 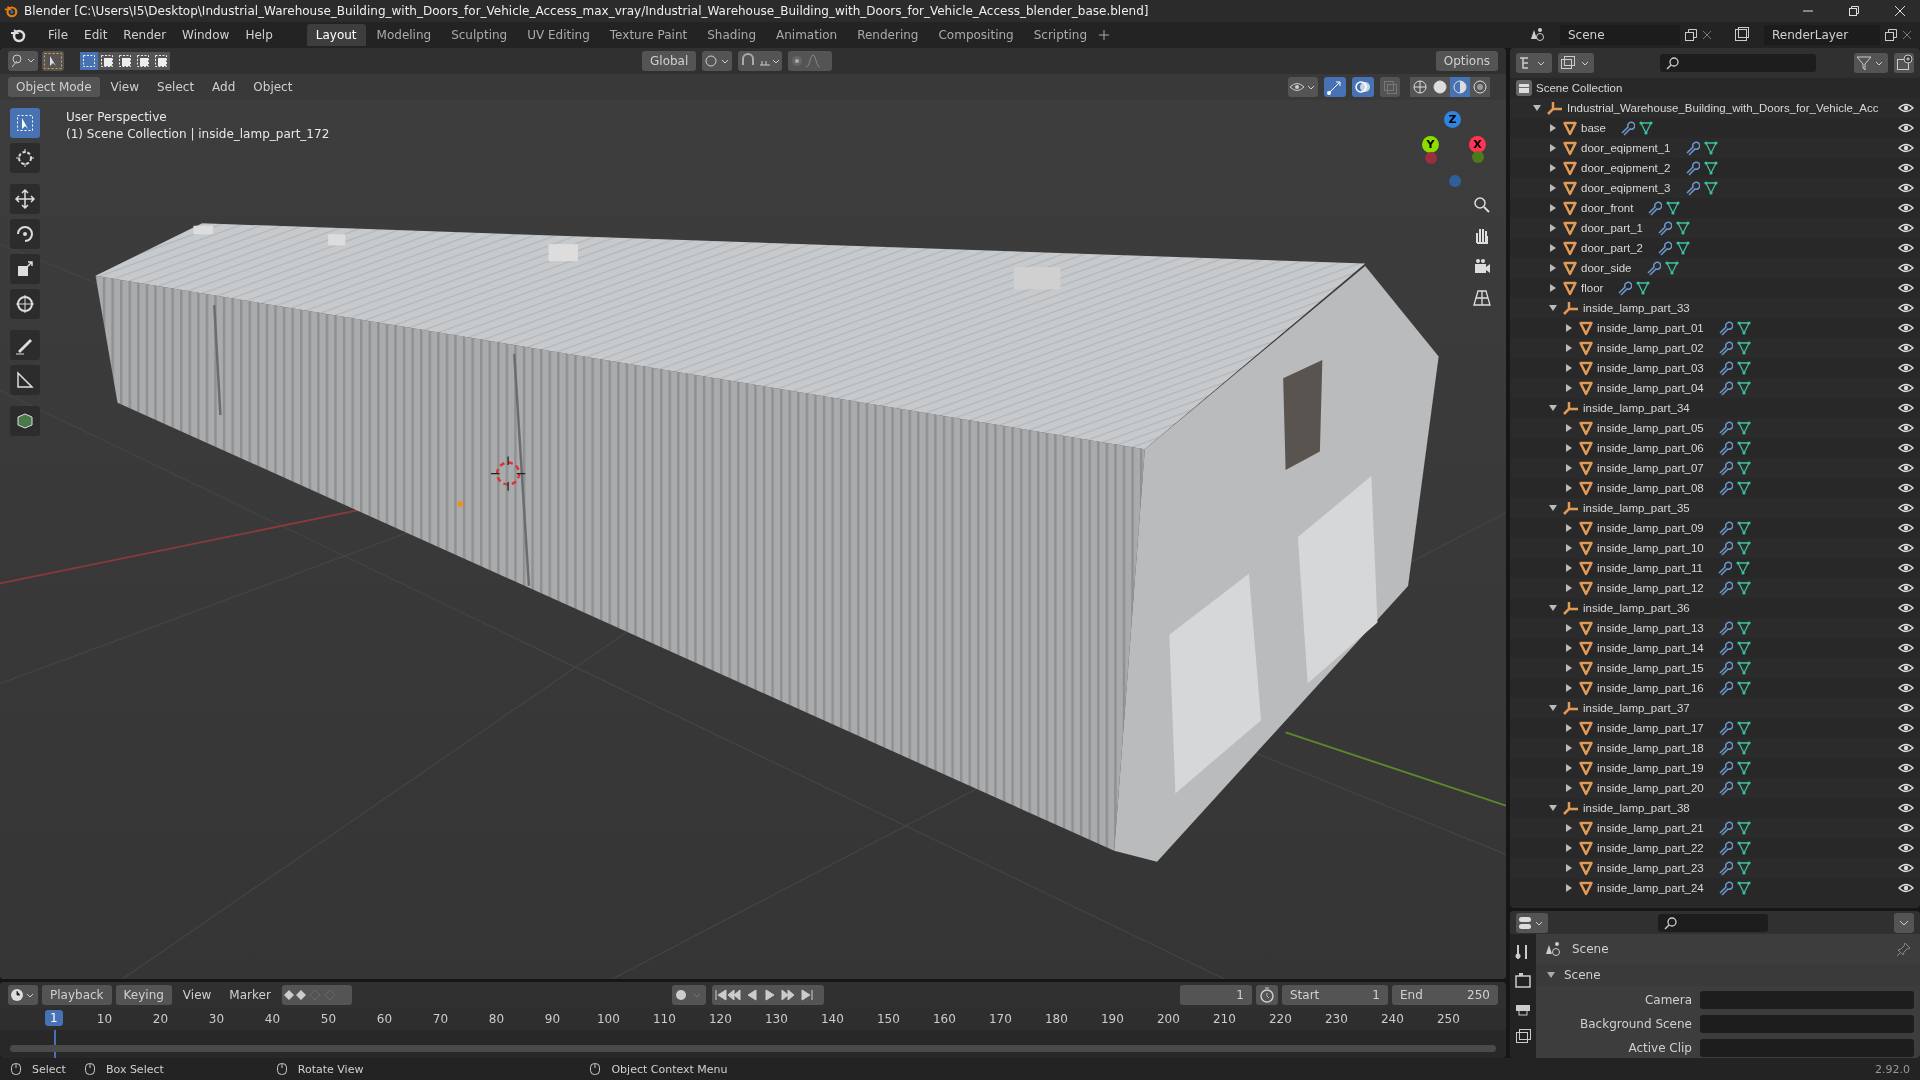 I want to click on outliner-item: inside_lamp_part_36, so click(x=1636, y=608).